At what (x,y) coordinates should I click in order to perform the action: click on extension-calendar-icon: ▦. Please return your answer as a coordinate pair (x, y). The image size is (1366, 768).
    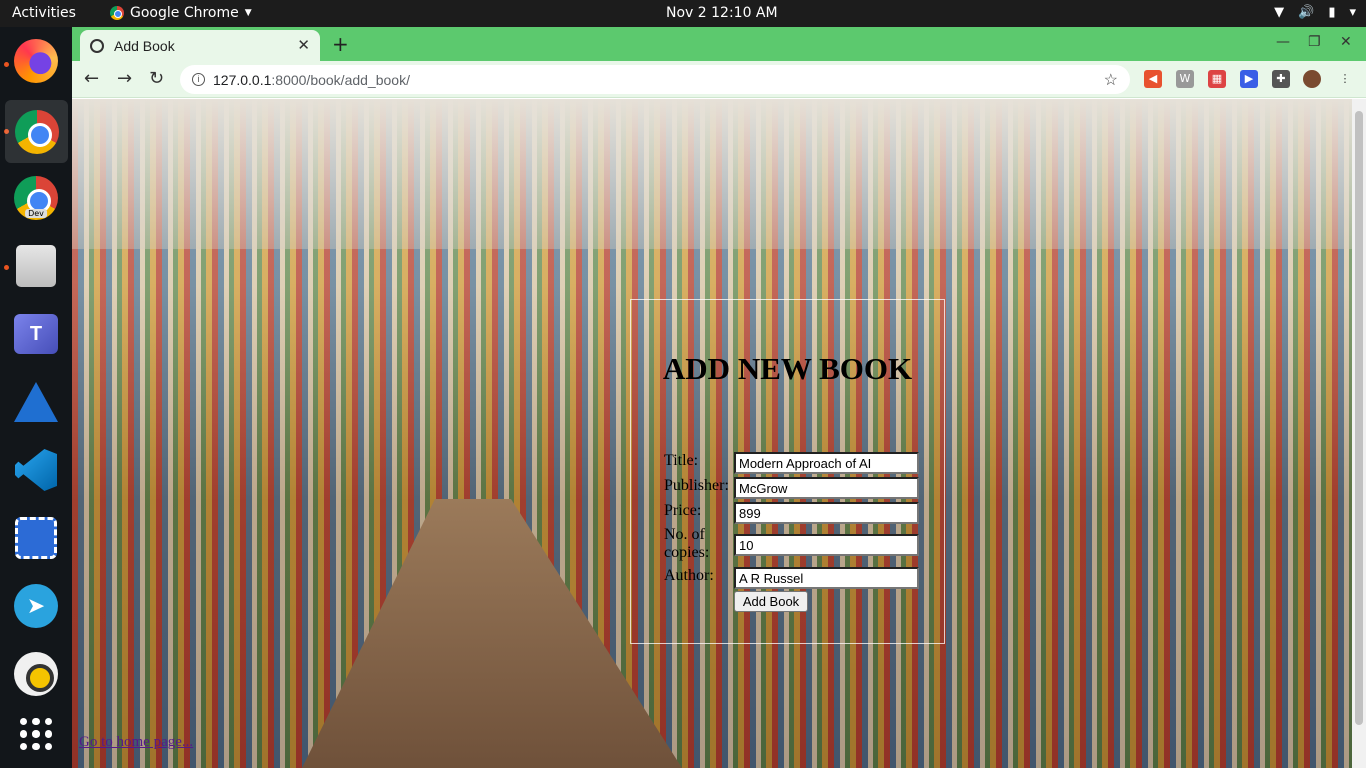
    Looking at the image, I should click on (1217, 79).